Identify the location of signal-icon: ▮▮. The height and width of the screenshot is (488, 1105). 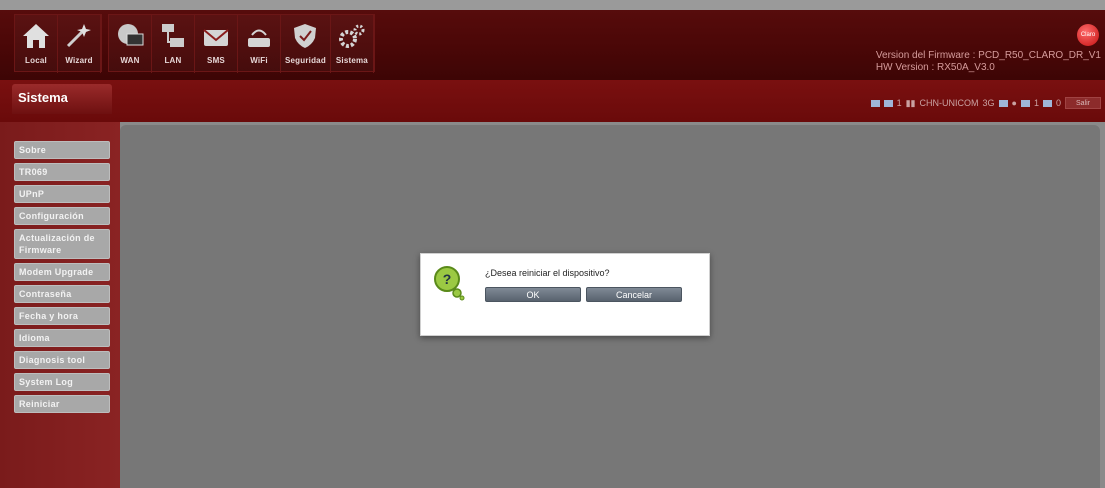
(910, 102).